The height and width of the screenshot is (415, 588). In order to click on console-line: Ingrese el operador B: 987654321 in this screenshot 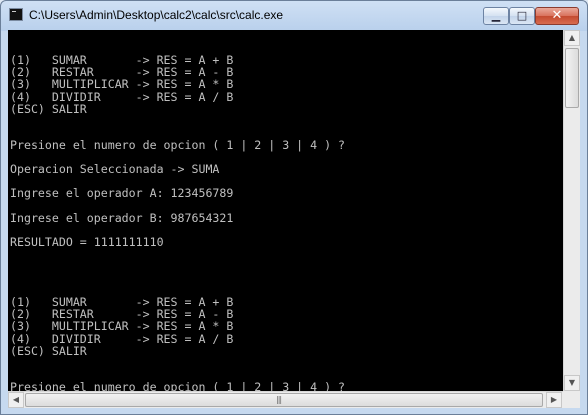, I will do `click(122, 217)`.